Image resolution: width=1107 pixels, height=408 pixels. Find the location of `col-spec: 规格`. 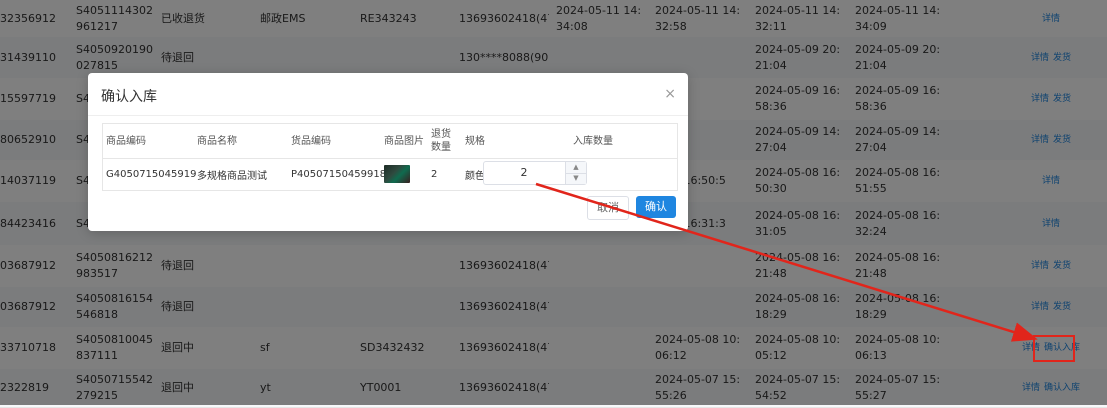

col-spec: 规格 is located at coordinates (475, 141).